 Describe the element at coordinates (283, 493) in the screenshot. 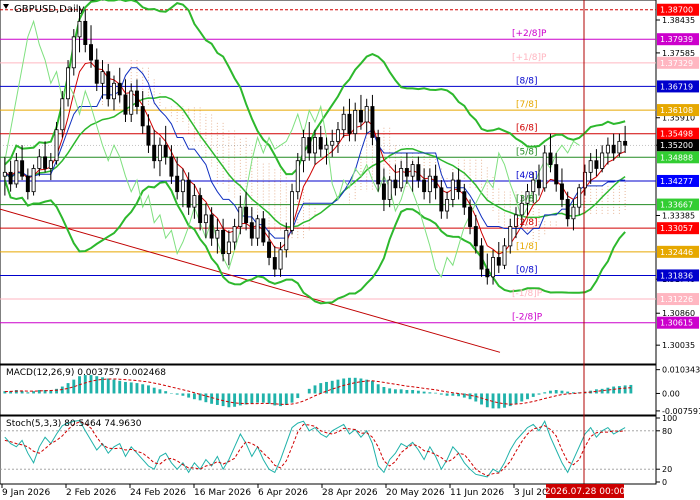

I see `time-tick-label: 6 Apr 2026` at that location.